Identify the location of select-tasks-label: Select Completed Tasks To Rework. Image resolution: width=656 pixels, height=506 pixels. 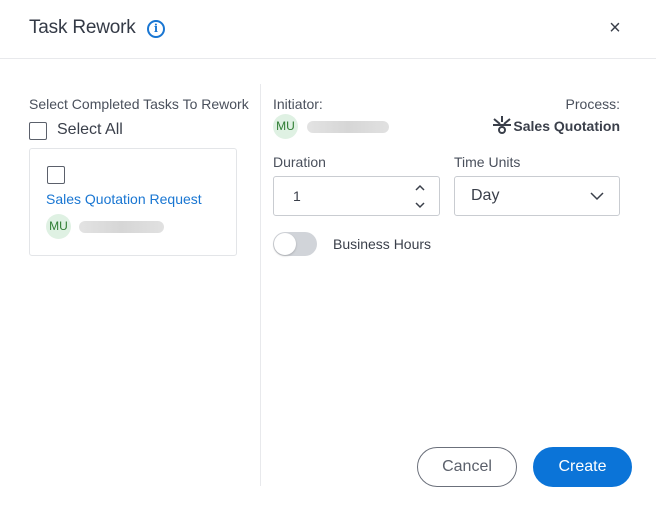
(139, 104).